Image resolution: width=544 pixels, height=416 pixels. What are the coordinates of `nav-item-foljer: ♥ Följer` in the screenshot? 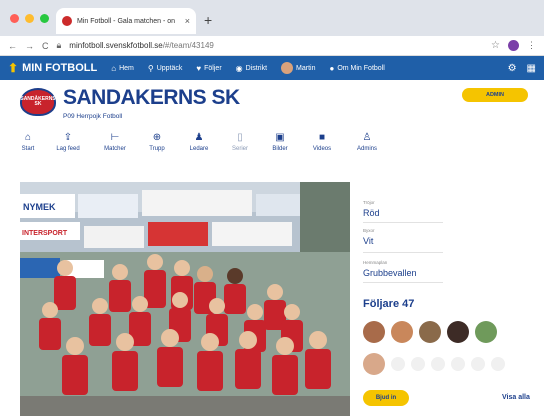 It's located at (208, 68).